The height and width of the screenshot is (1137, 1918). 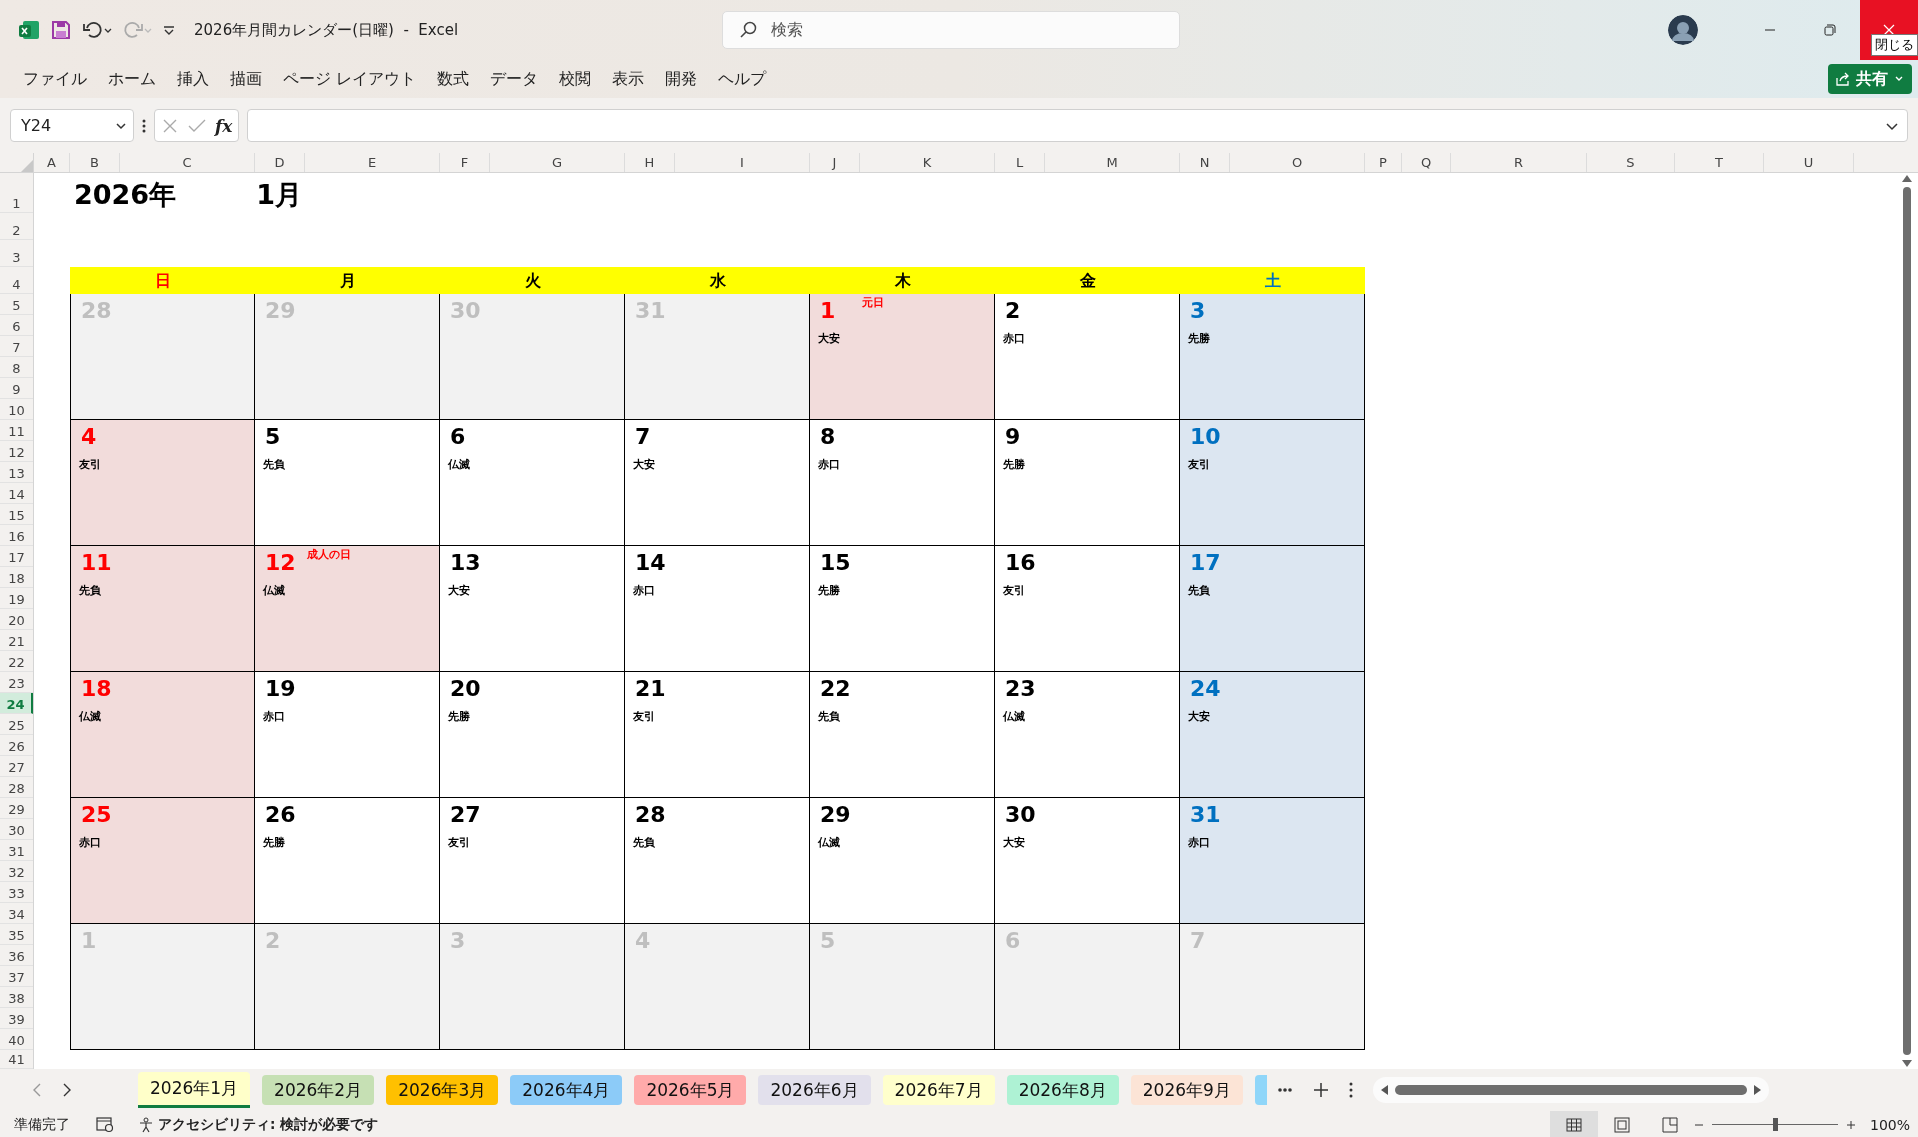 What do you see at coordinates (741, 79) in the screenshot?
I see `menu-item: ヘルプ` at bounding box center [741, 79].